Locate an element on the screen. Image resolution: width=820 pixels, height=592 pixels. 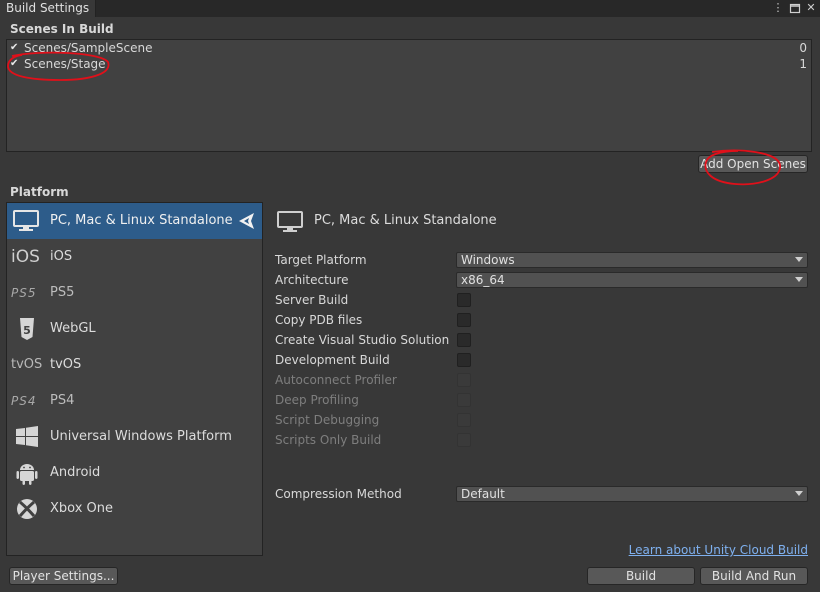
platform-label: iOS is located at coordinates (61, 256).